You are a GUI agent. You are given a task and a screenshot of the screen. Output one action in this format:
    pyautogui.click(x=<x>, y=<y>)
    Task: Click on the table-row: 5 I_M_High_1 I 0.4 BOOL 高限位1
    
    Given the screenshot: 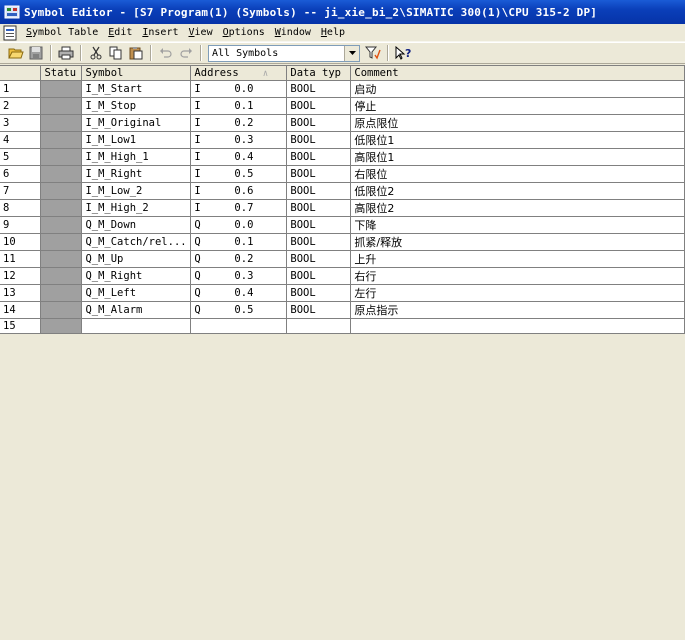 What is the action you would take?
    pyautogui.click(x=342, y=157)
    